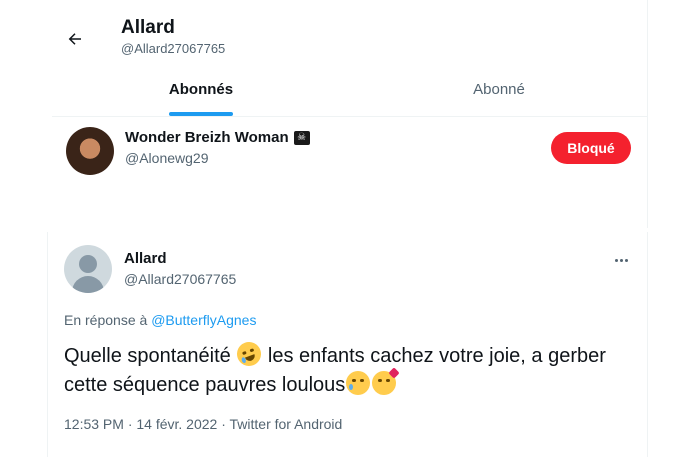 This screenshot has width=688, height=457. What do you see at coordinates (180, 279) in the screenshot?
I see `tweet-author-handle: @Allard27067765` at bounding box center [180, 279].